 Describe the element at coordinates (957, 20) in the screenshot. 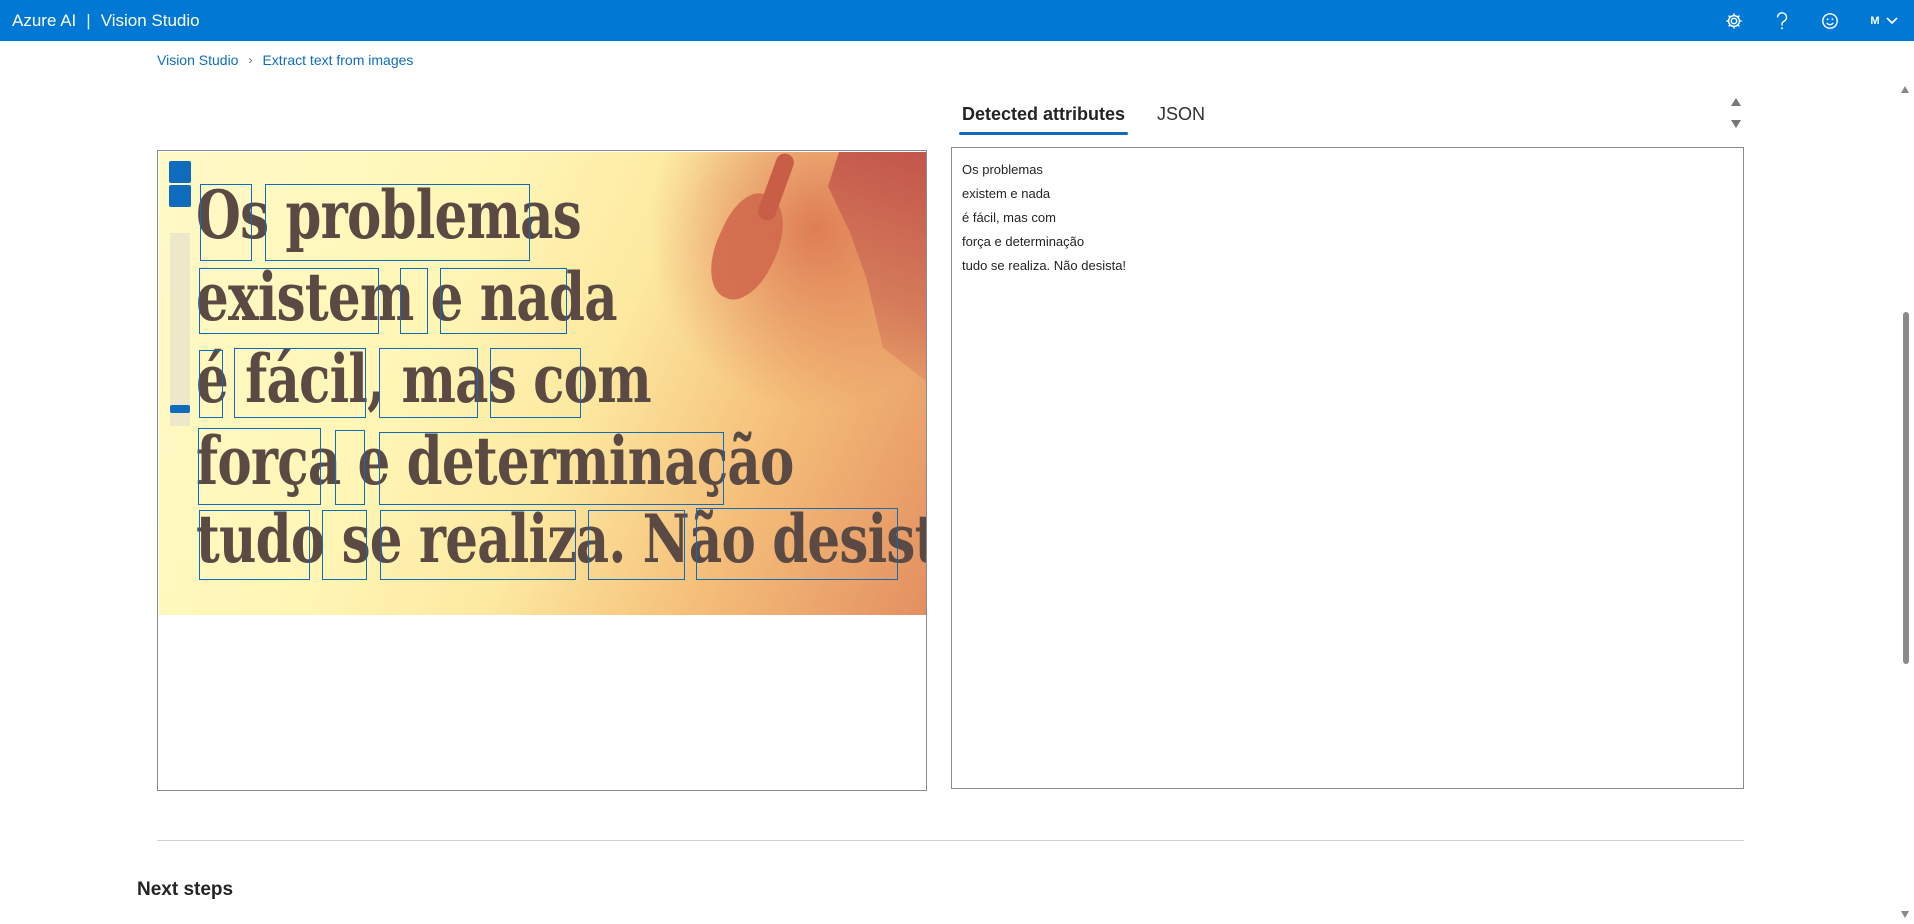

I see `top-bar: Azure AI | Vision Studio M` at that location.